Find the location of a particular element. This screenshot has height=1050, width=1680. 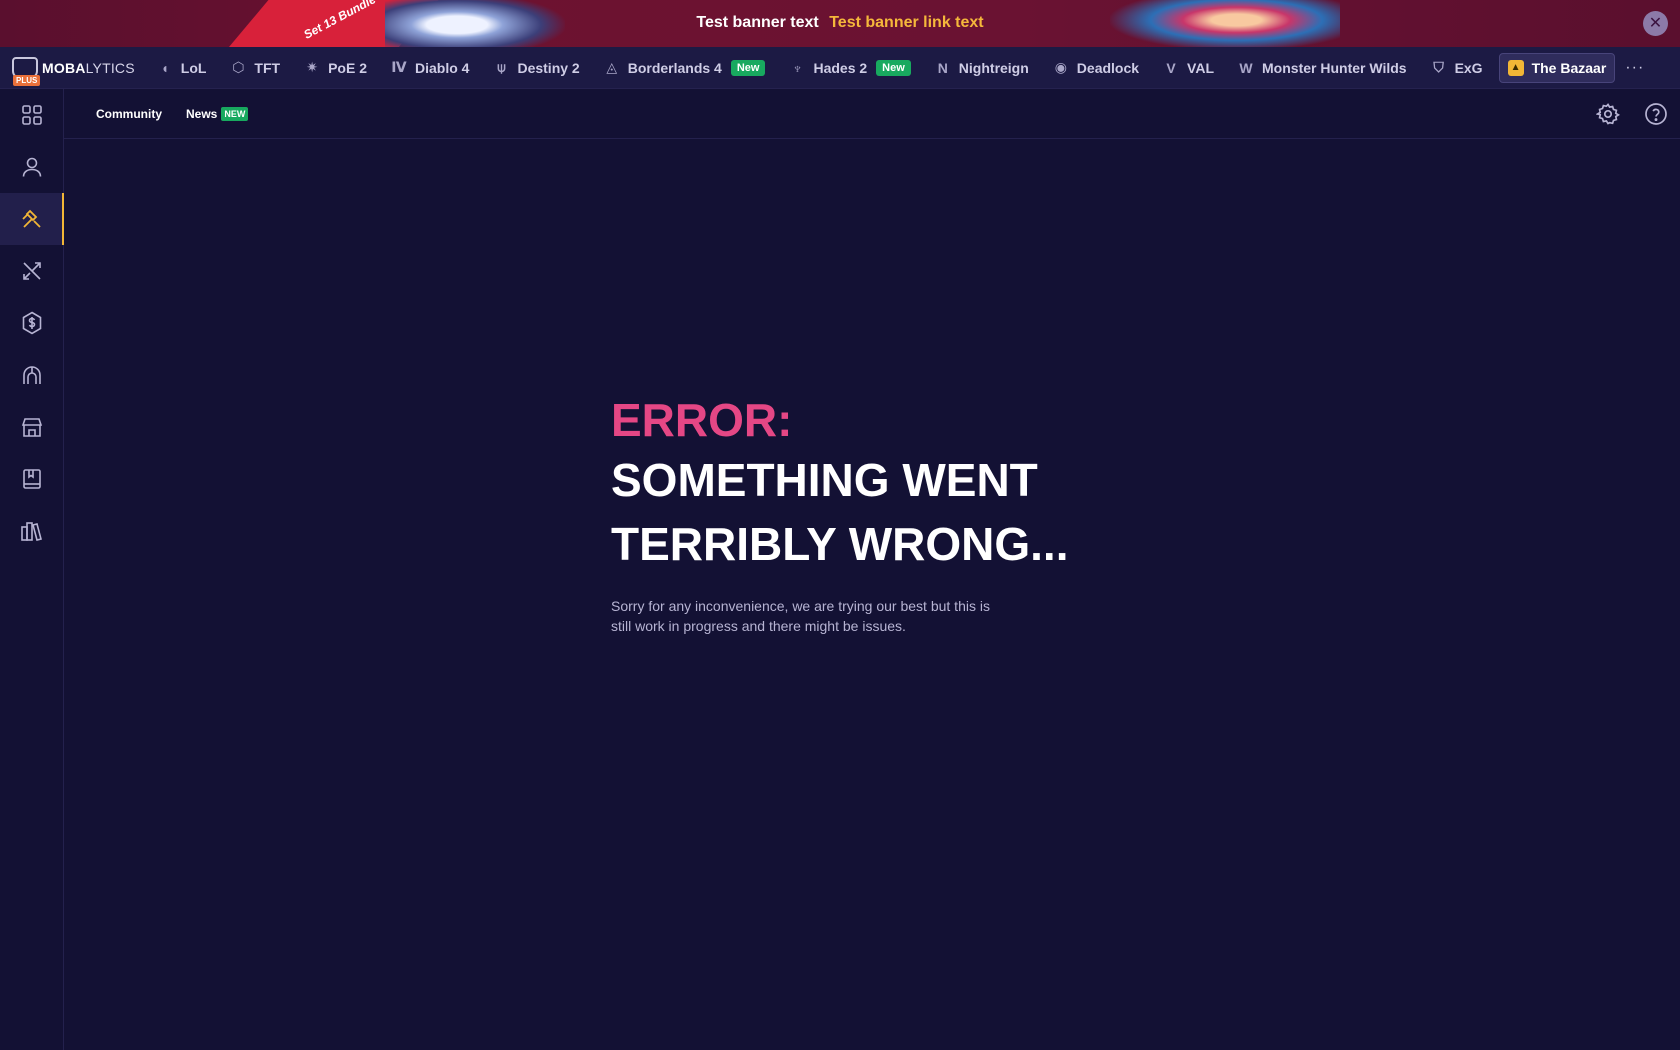

profile-icon is located at coordinates (32, 167).